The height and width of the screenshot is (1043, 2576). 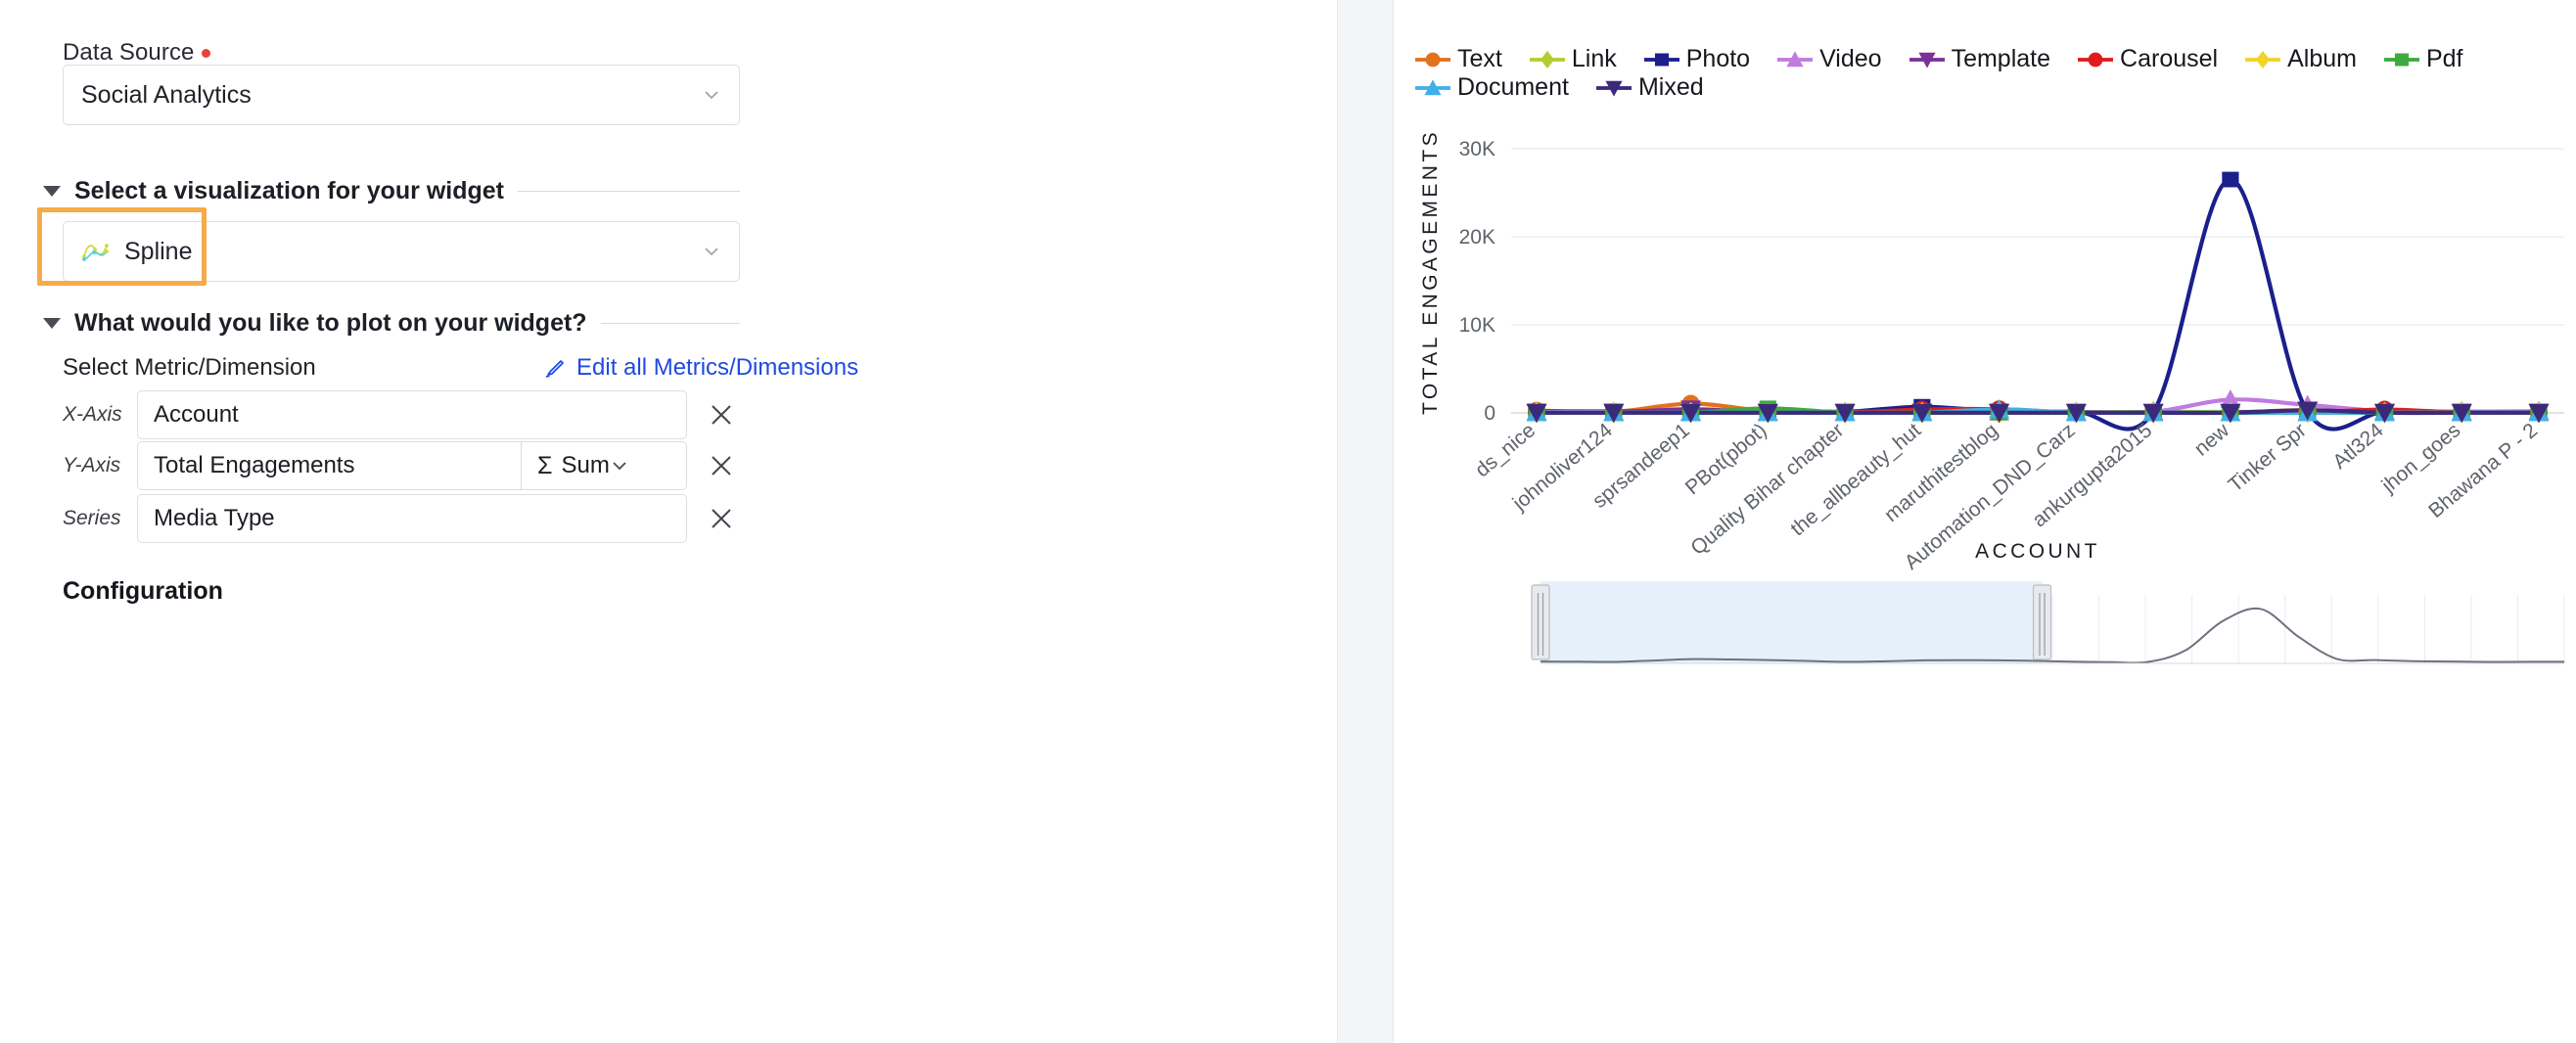 What do you see at coordinates (2096, 60) in the screenshot?
I see `legend-marker-carousel-icon` at bounding box center [2096, 60].